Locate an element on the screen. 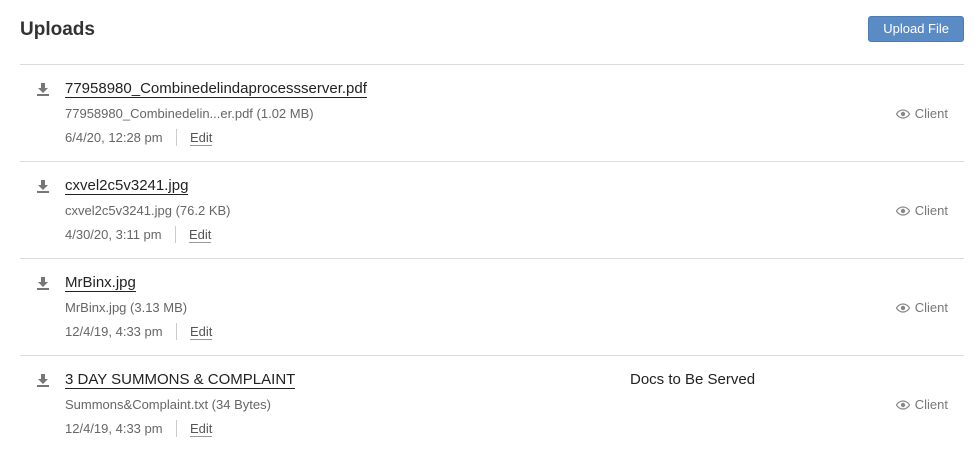 This screenshot has height=452, width=979. file-meta: Summons&Complaint.txt (34 Bytes) is located at coordinates (168, 404).